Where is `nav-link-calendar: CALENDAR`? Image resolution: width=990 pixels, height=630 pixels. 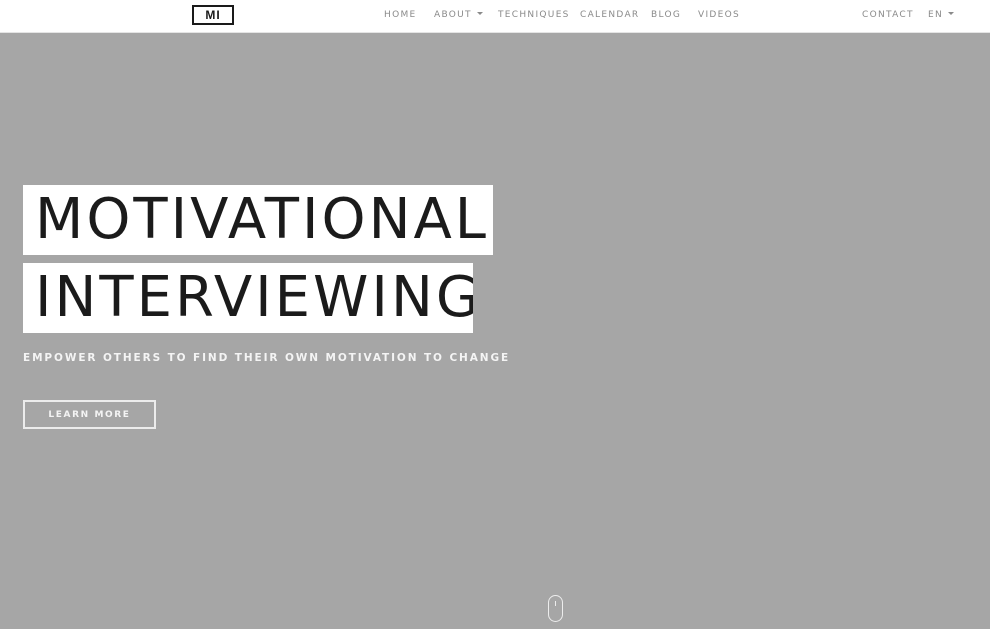 nav-link-calendar: CALENDAR is located at coordinates (609, 16).